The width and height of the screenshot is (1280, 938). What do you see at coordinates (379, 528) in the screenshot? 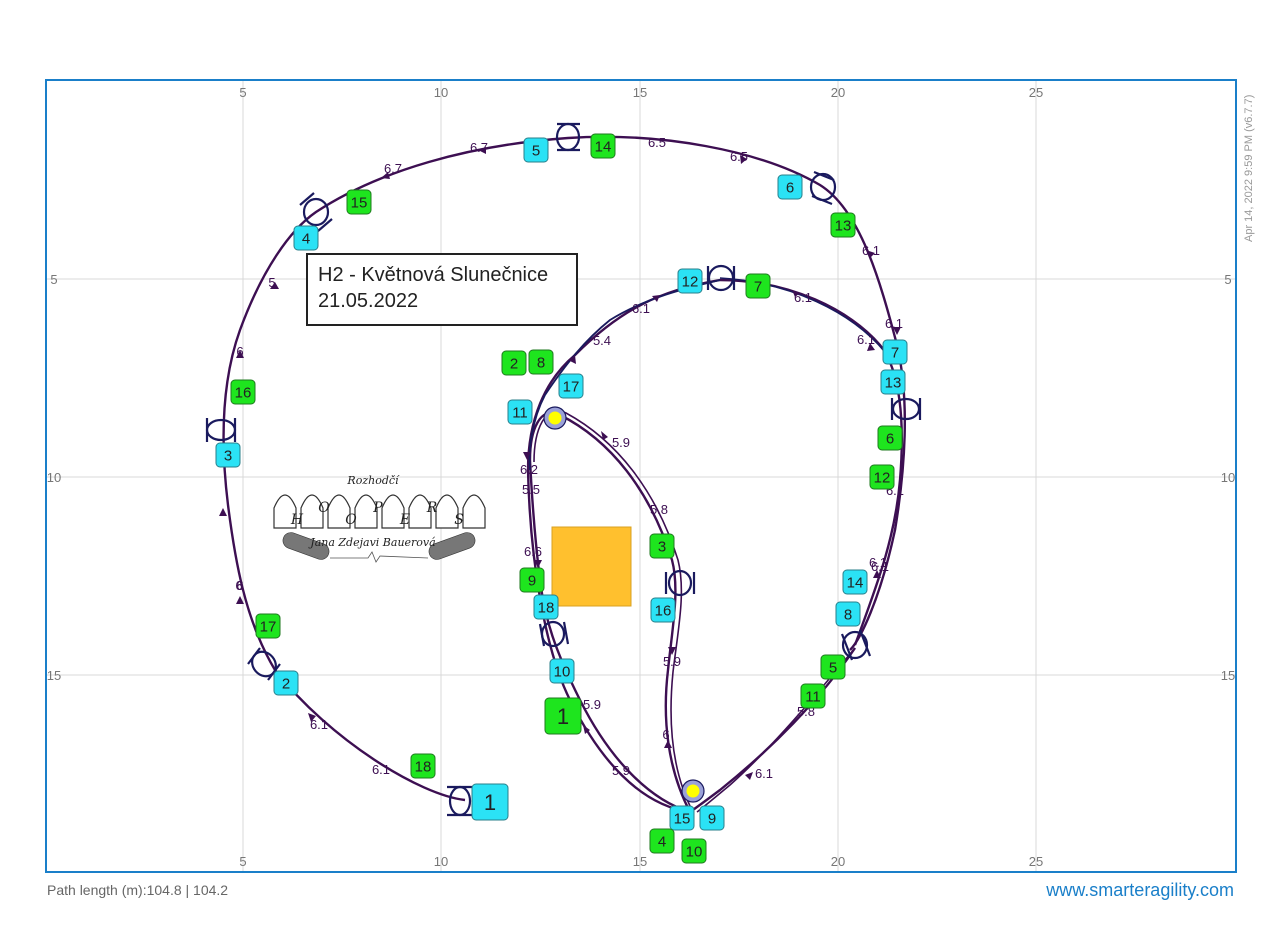
I see `judge-arches: HOOPERS` at bounding box center [379, 528].